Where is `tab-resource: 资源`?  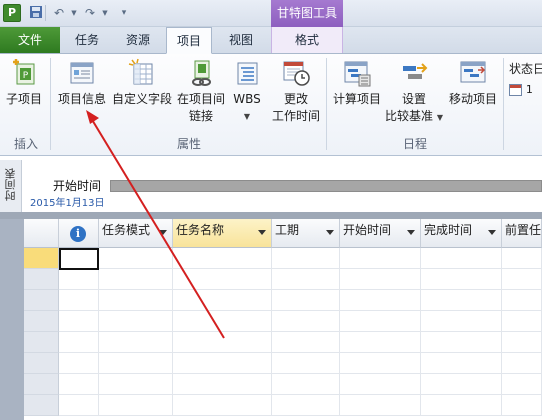 tab-resource: 资源 is located at coordinates (138, 40).